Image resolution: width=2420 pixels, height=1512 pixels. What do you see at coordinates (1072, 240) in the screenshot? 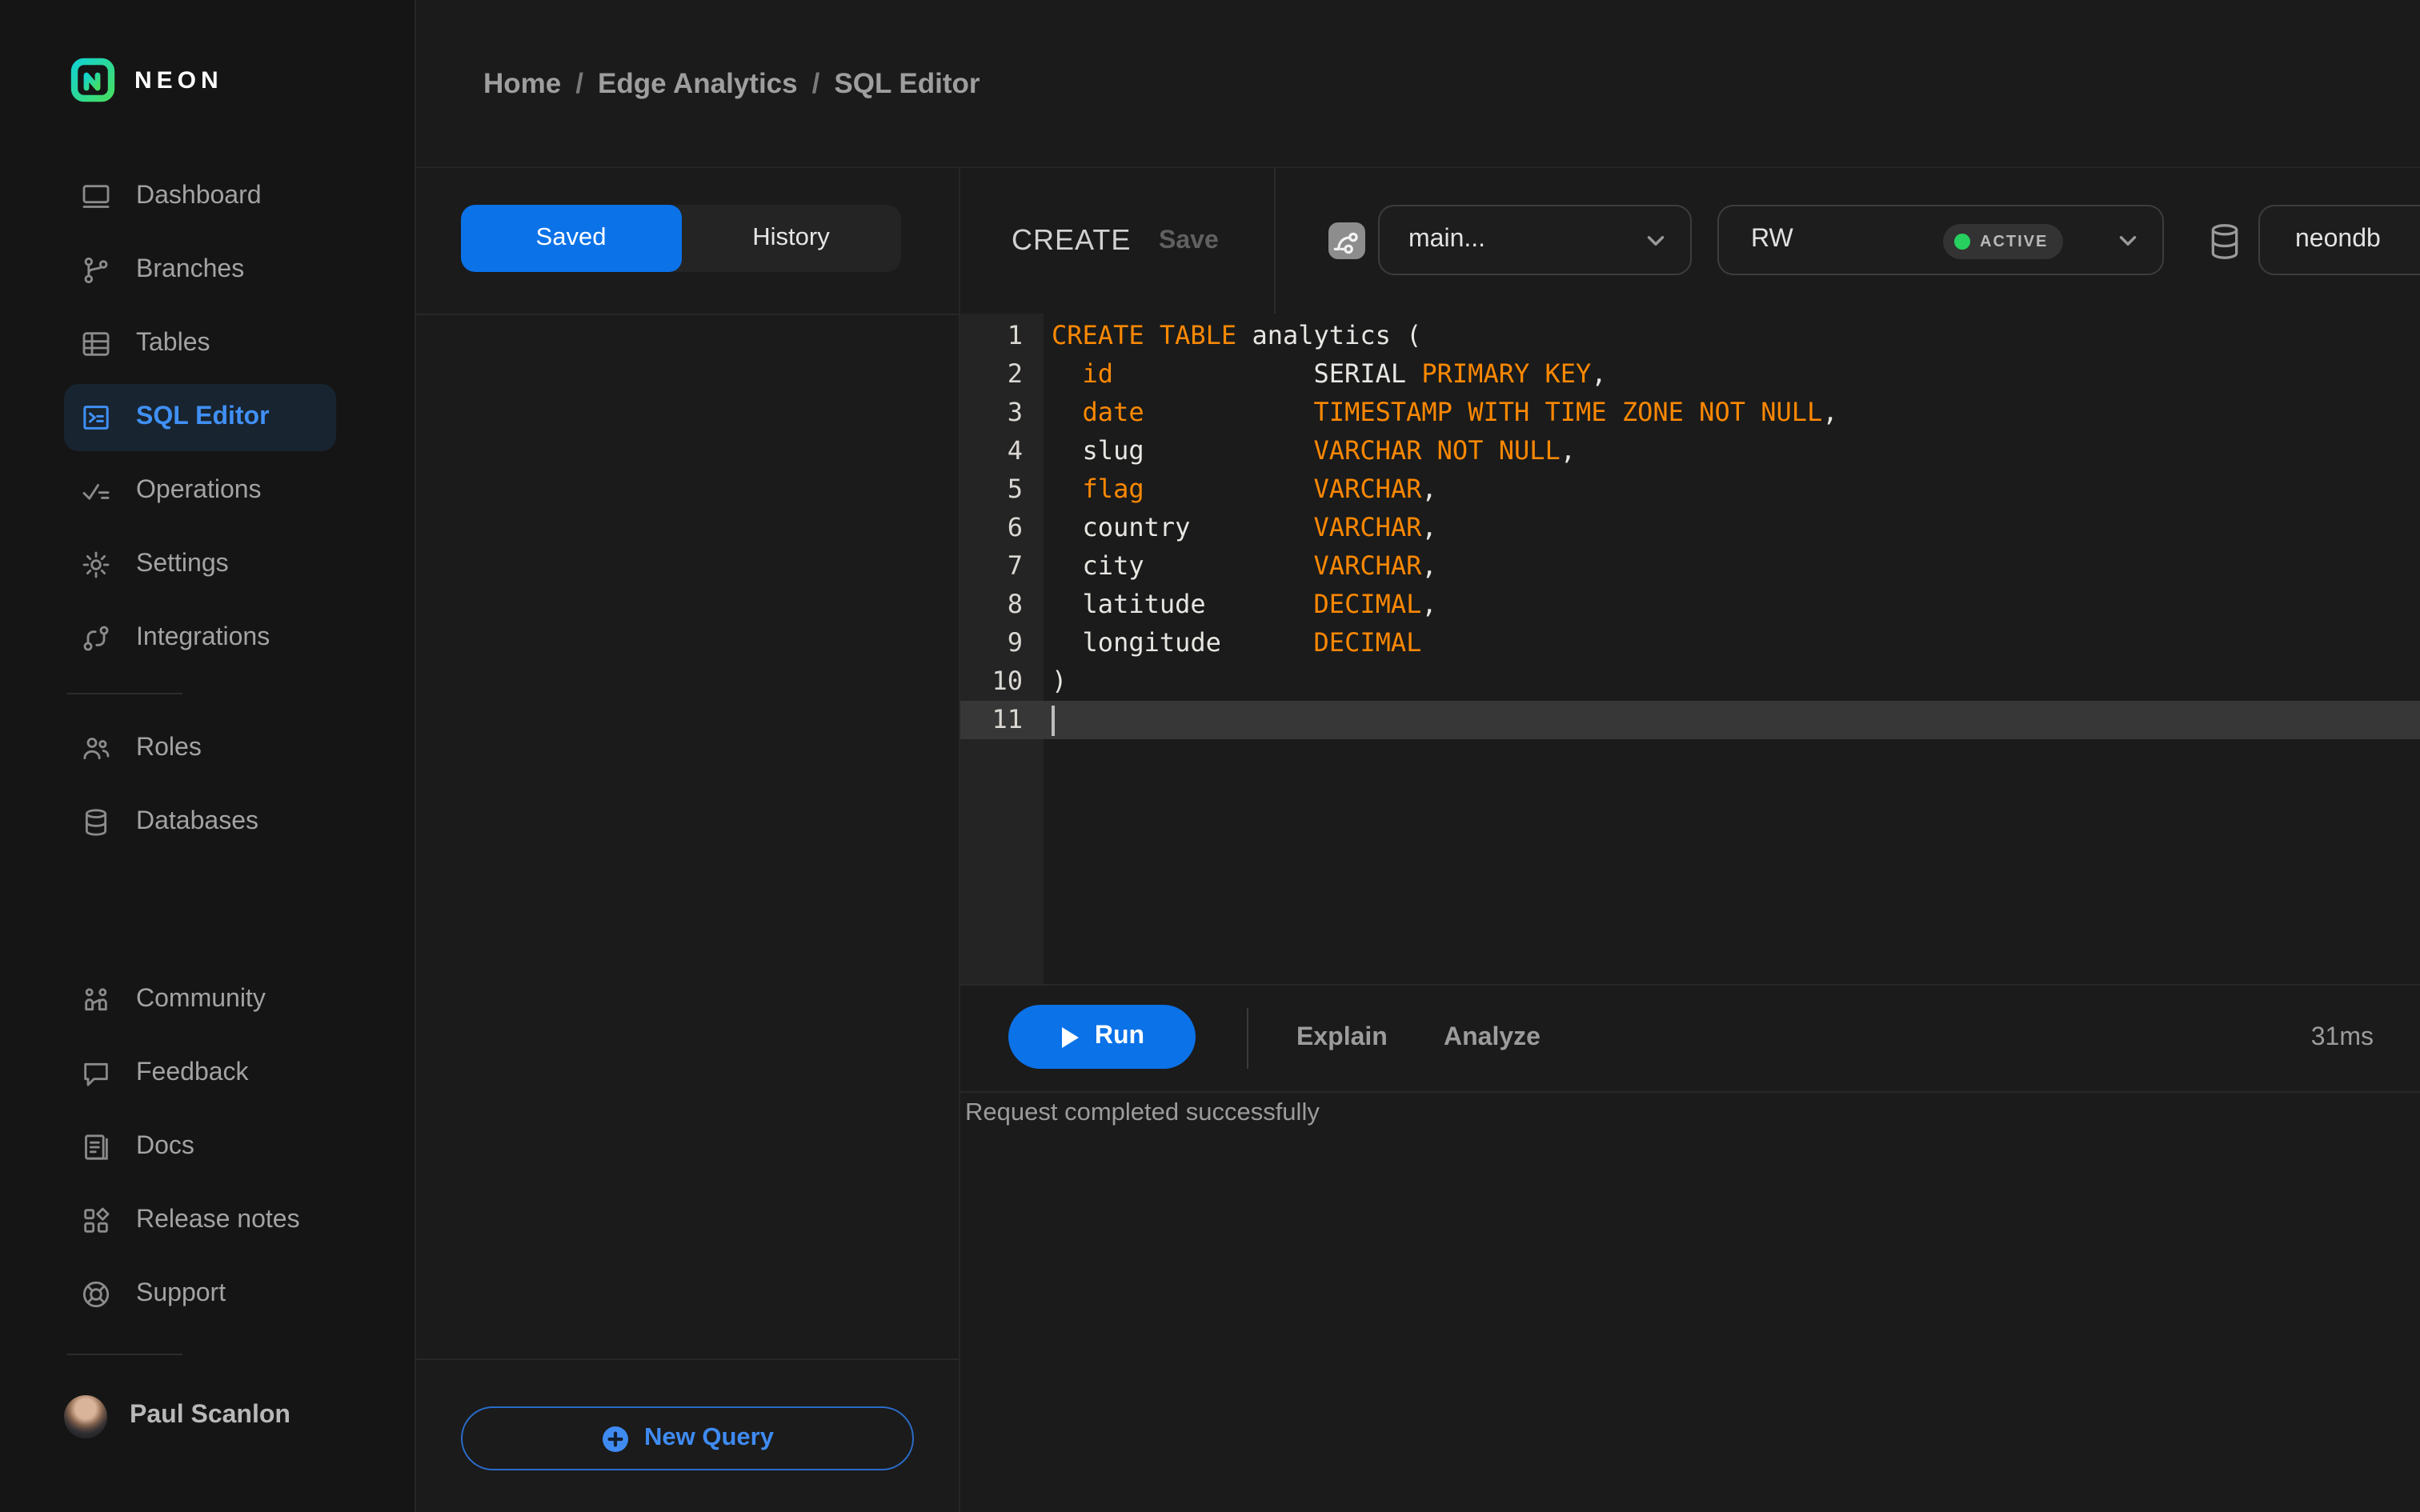
I see `query-title: CREATE` at bounding box center [1072, 240].